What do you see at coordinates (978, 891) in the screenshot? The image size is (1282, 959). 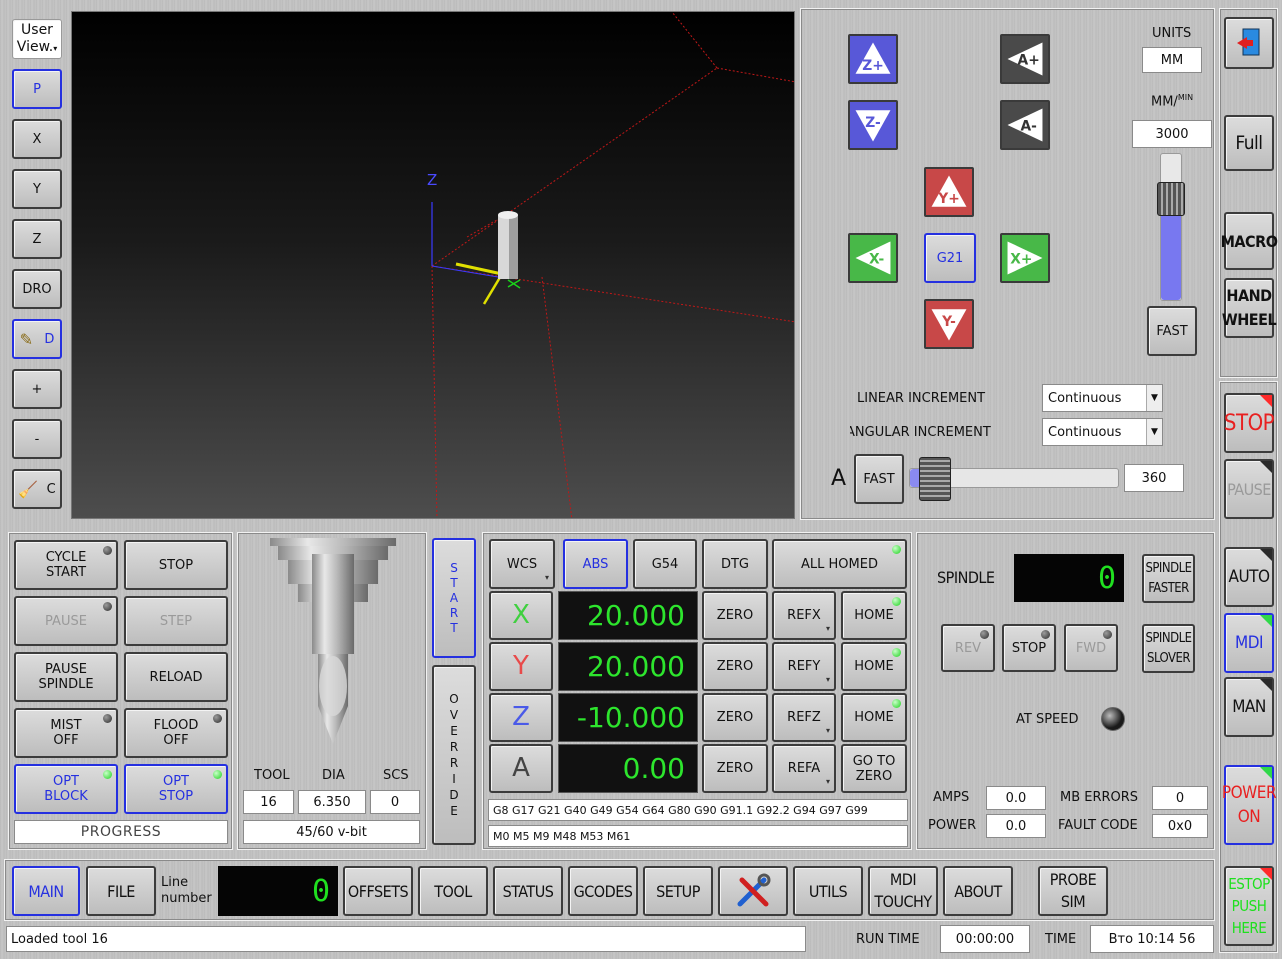 I see `tab-about: ABOUT` at bounding box center [978, 891].